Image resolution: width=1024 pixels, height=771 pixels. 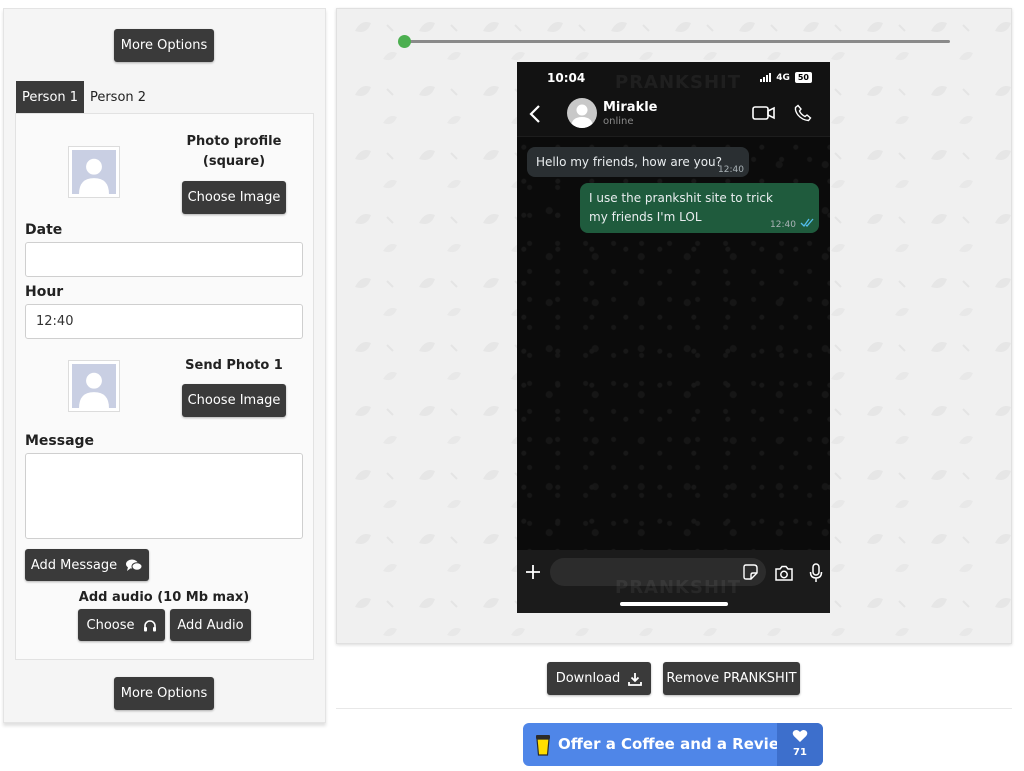 I want to click on camera-icon, so click(x=784, y=573).